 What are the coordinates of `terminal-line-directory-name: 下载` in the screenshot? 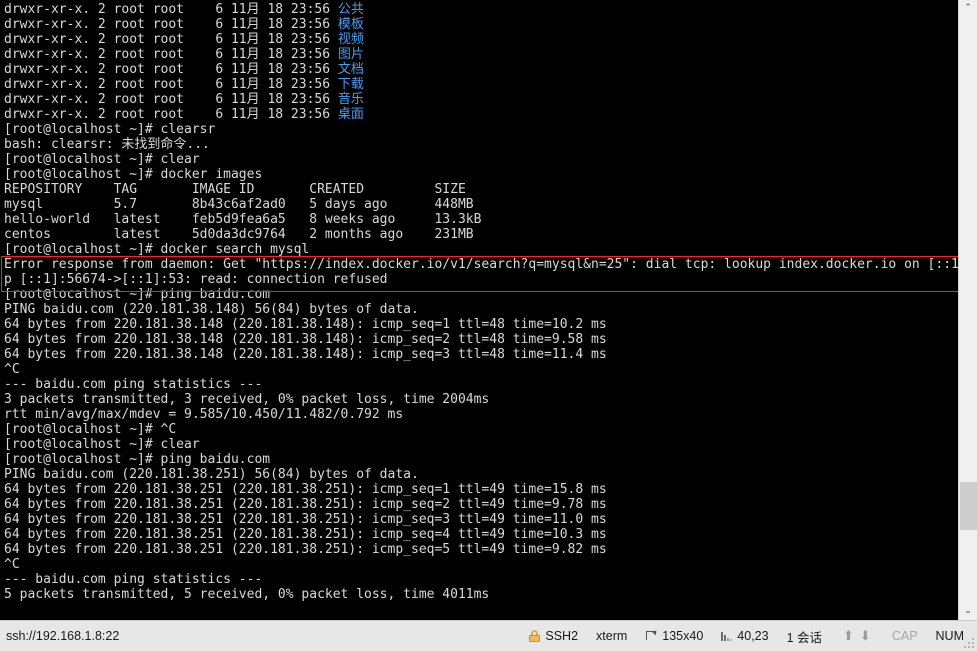 It's located at (350, 84).